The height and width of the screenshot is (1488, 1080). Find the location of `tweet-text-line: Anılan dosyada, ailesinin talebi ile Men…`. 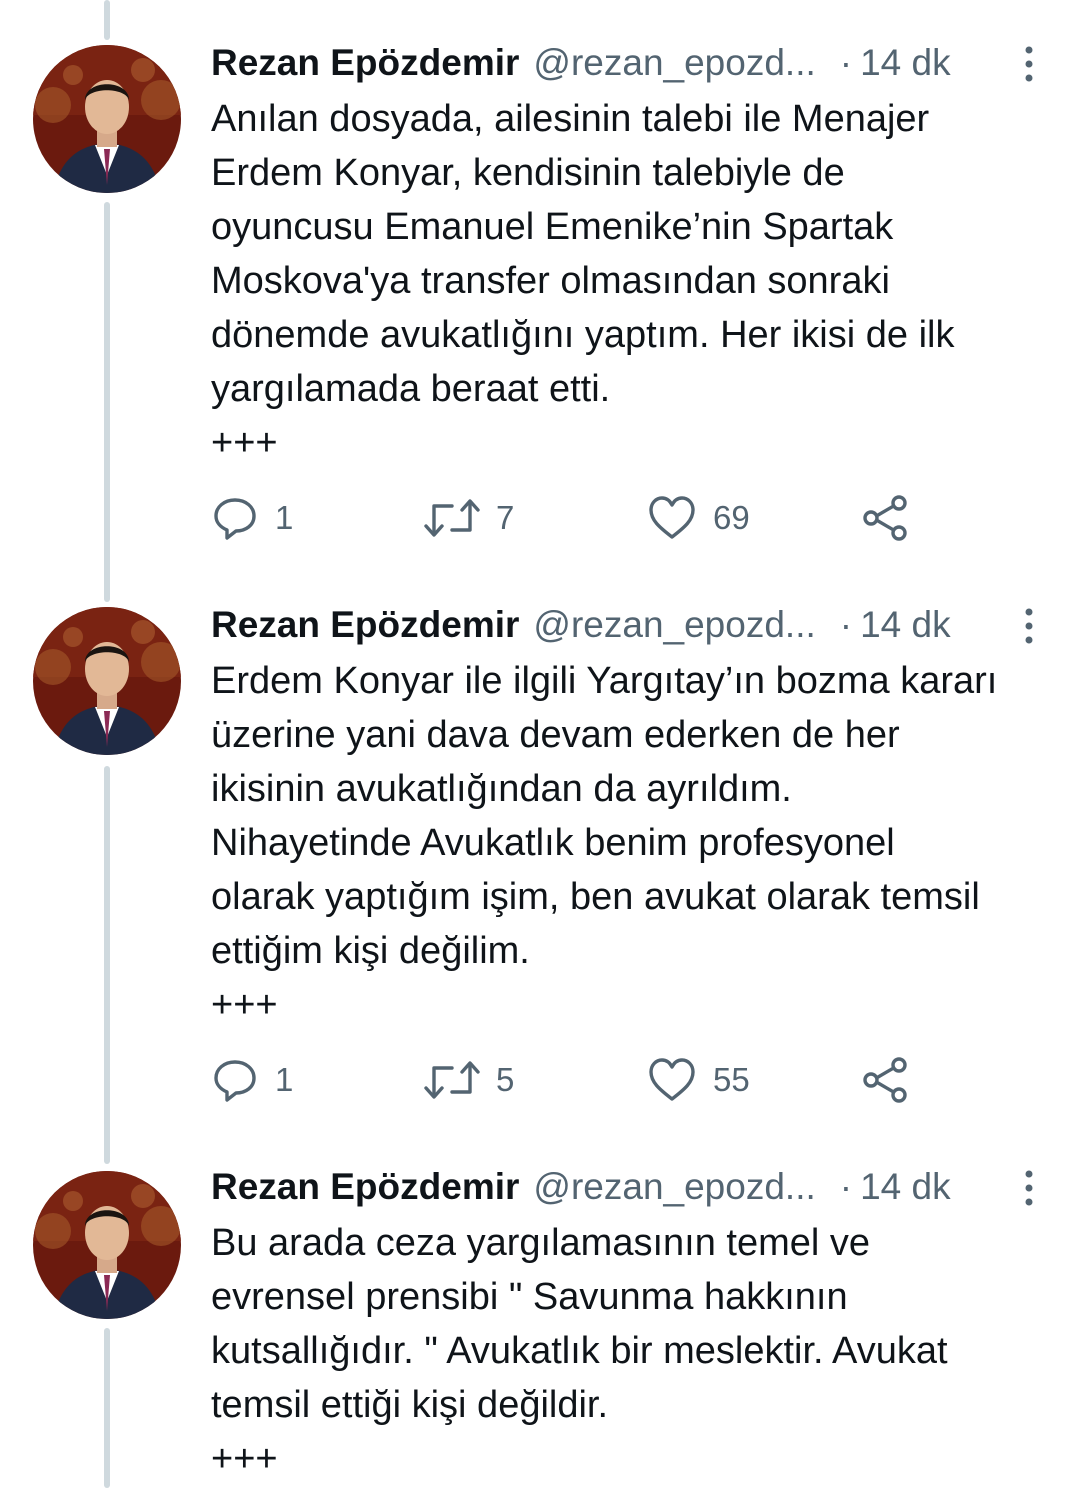

tweet-text-line: Anılan dosyada, ailesinin talebi ile Men… is located at coordinates (570, 119).